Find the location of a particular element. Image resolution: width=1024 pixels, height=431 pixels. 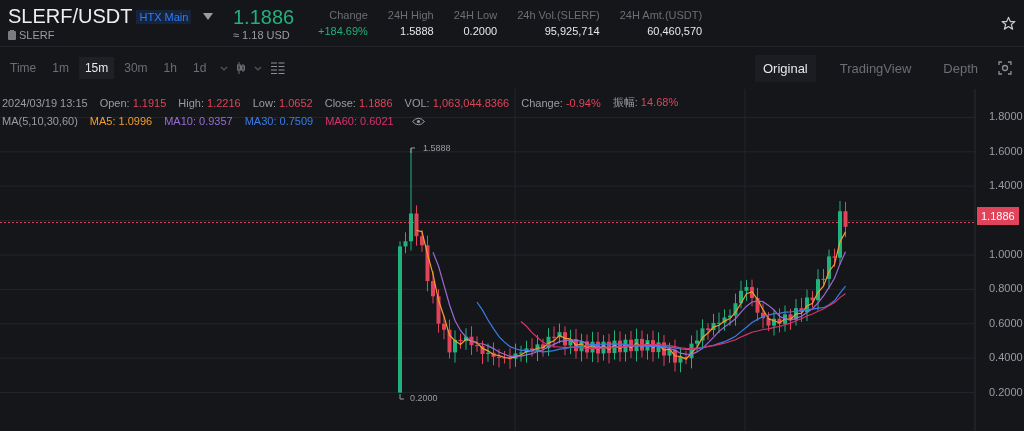

low-marker: 0.2000 is located at coordinates (424, 398).